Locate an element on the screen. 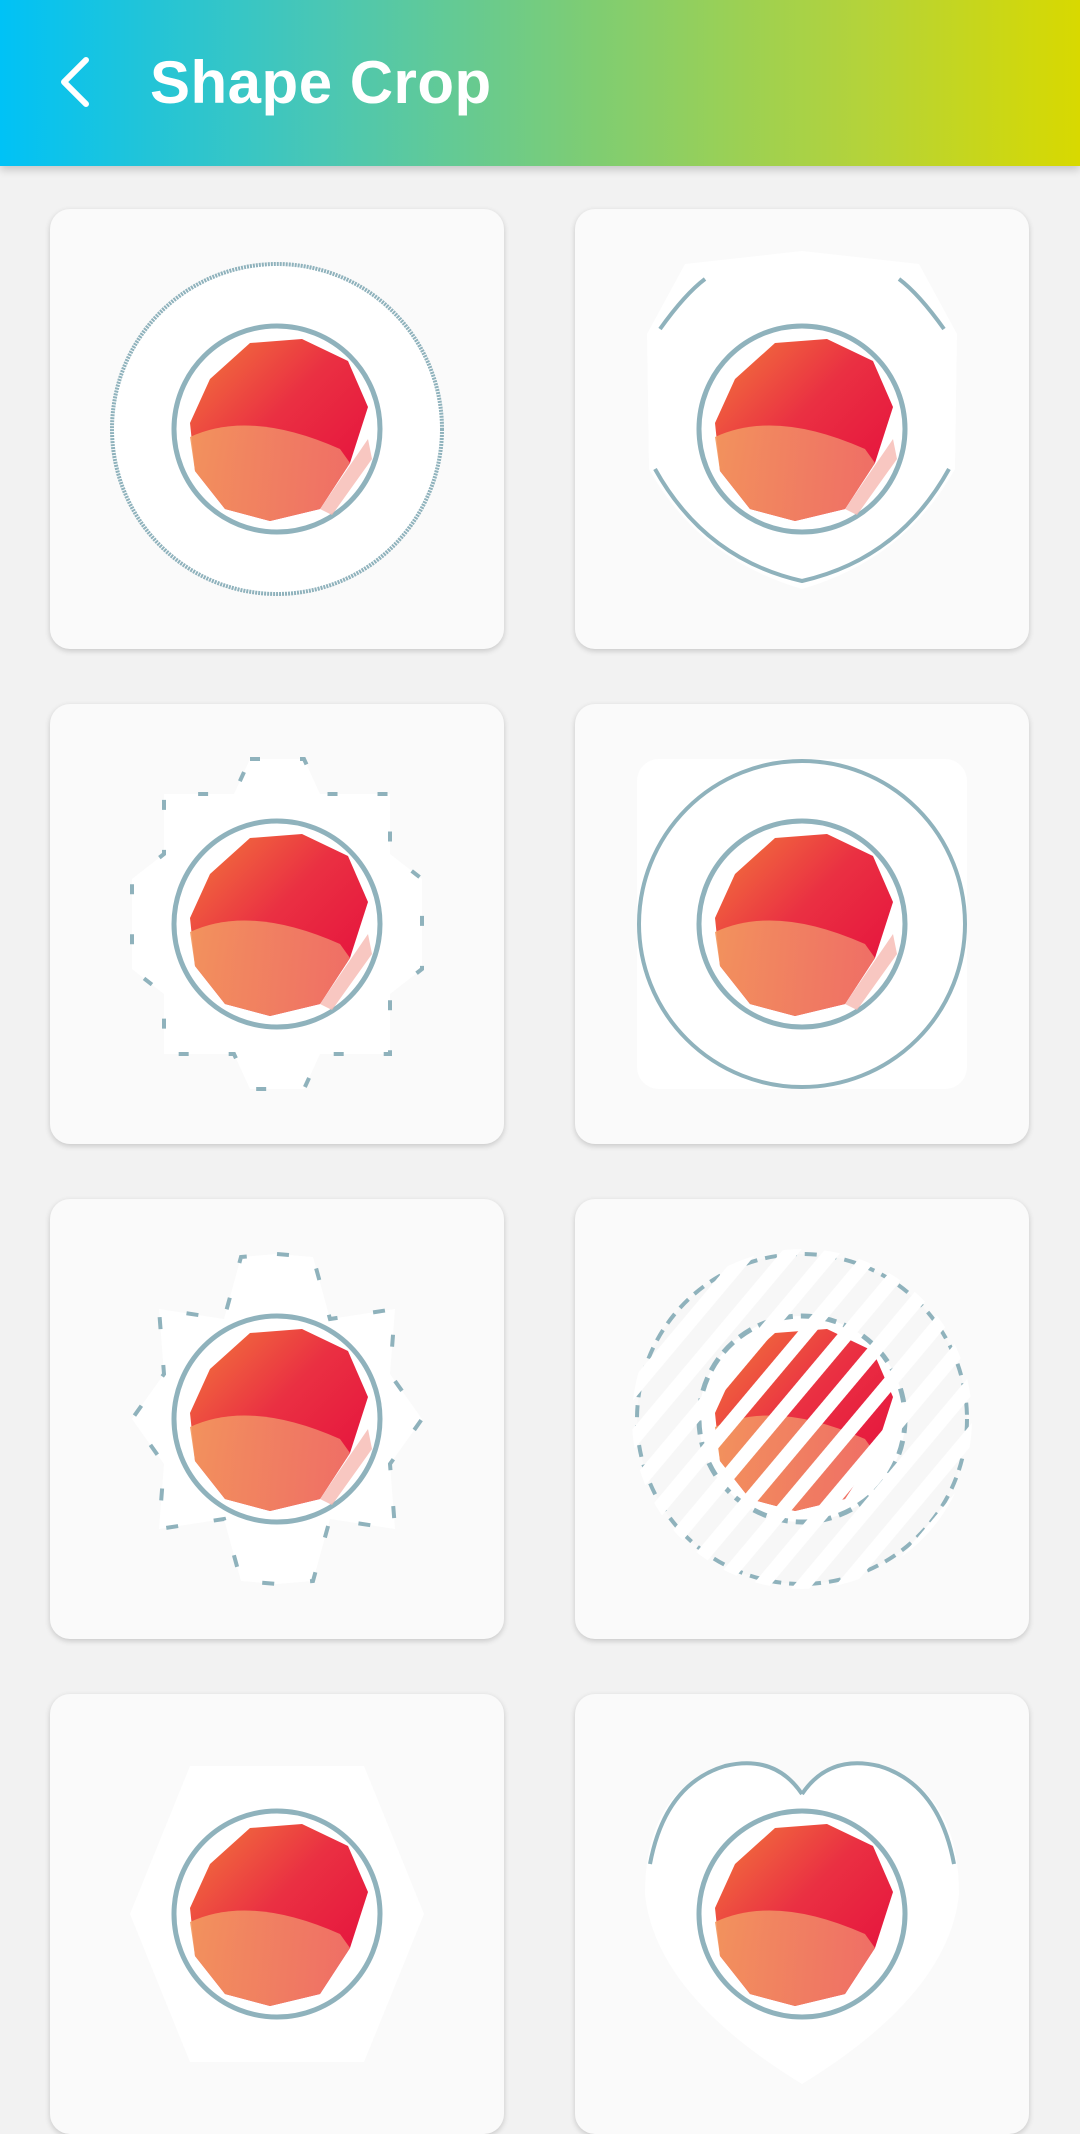 Image resolution: width=1080 pixels, height=2134 pixels. back-arrow-icon is located at coordinates (75, 82).